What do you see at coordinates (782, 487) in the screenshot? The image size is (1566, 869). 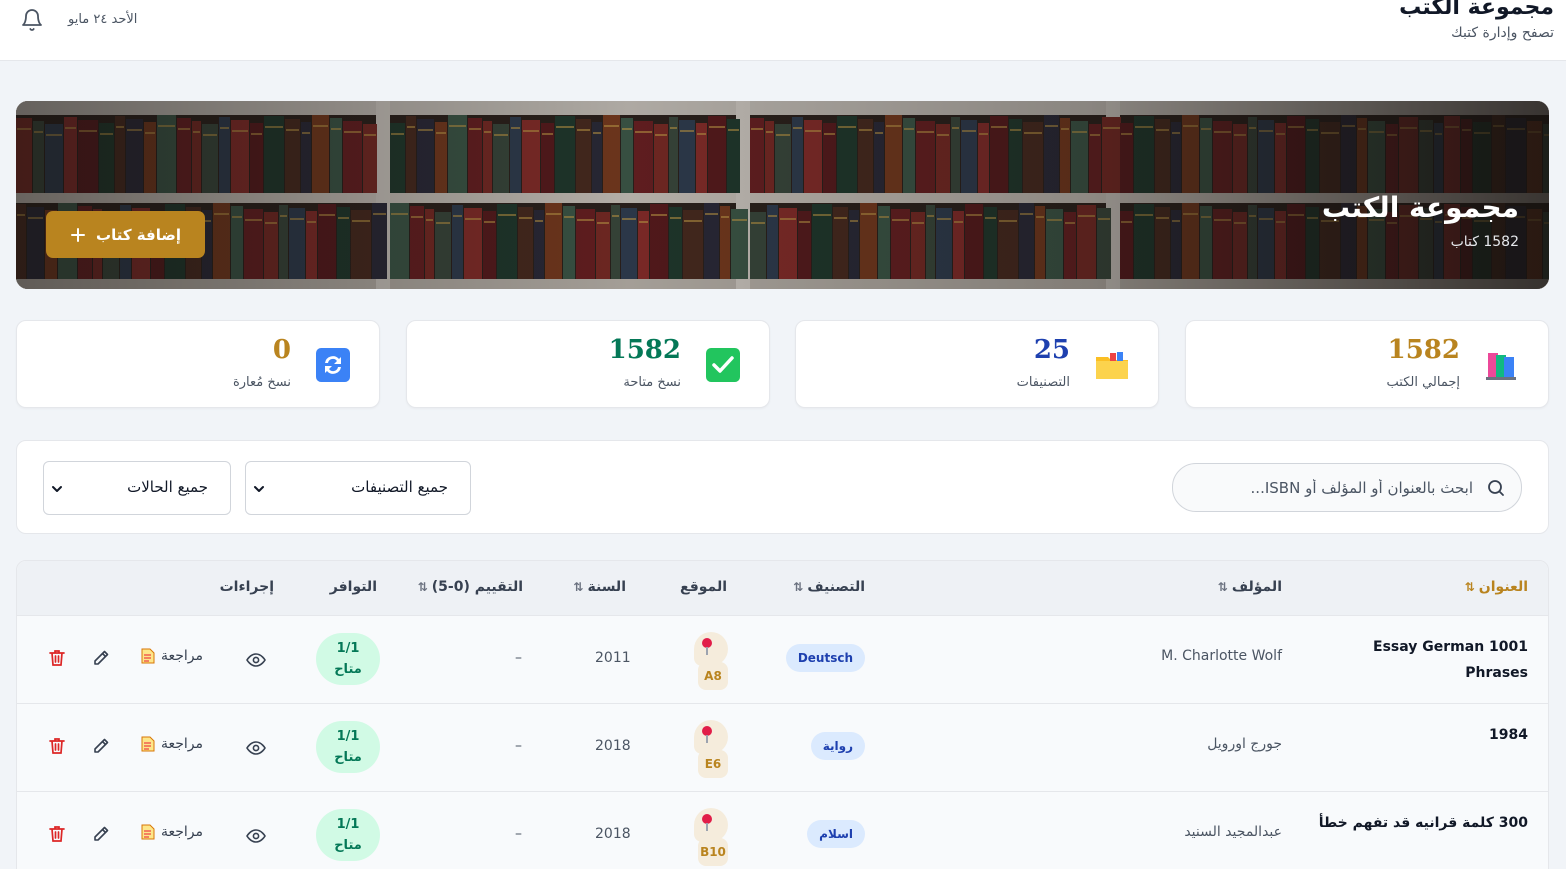 I see `filter-bar: جميع التصنيفات جميع الحالات` at bounding box center [782, 487].